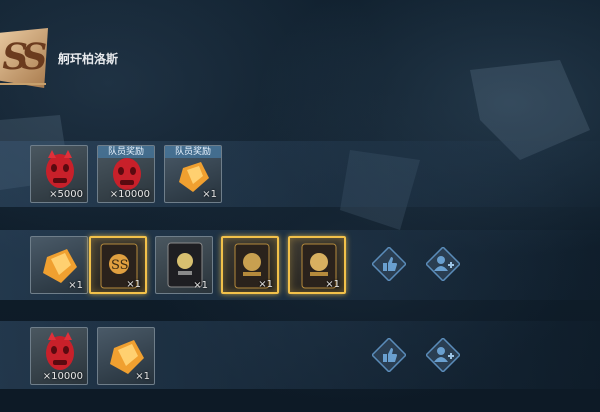  I want to click on reward-item-red-mask: ×10000, so click(59, 356).